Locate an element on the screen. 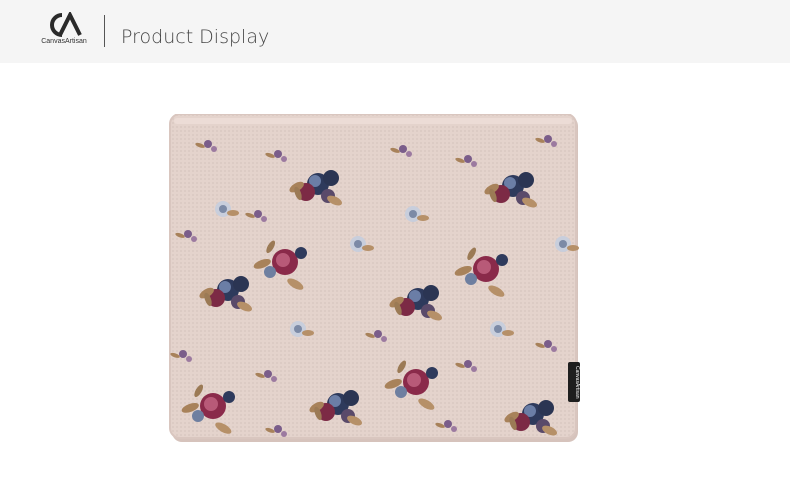  canvasartisan-logo-icon is located at coordinates (66, 24).